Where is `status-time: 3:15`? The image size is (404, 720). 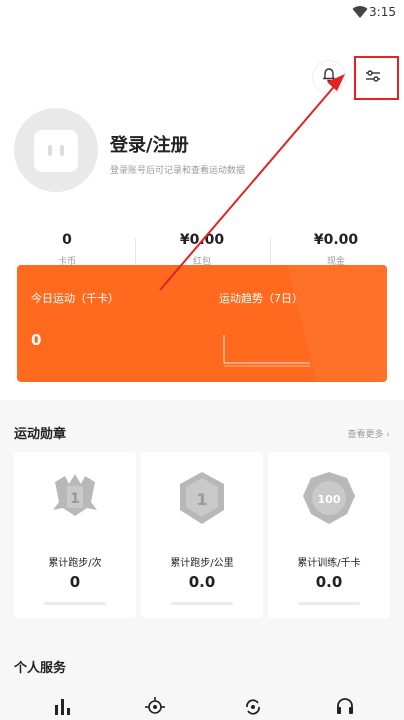 status-time: 3:15 is located at coordinates (382, 12).